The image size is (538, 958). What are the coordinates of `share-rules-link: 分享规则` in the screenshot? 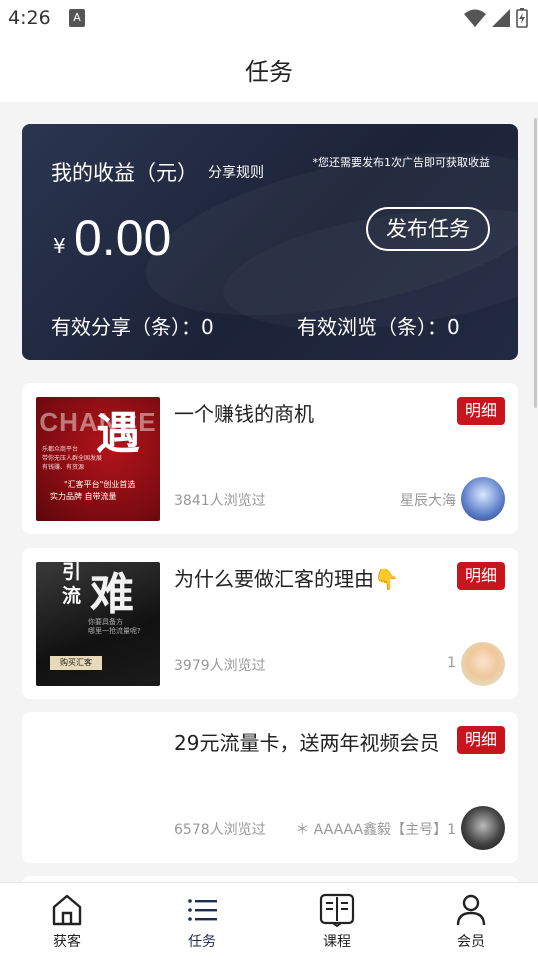 It's located at (236, 172).